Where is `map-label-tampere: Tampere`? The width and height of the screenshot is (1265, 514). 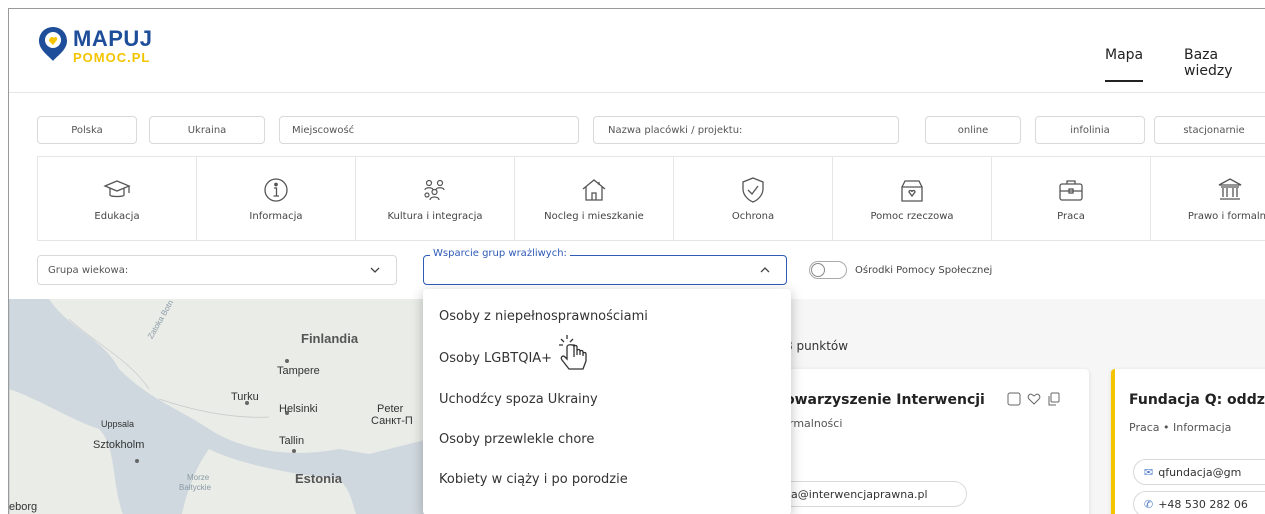 map-label-tampere: Tampere is located at coordinates (298, 371).